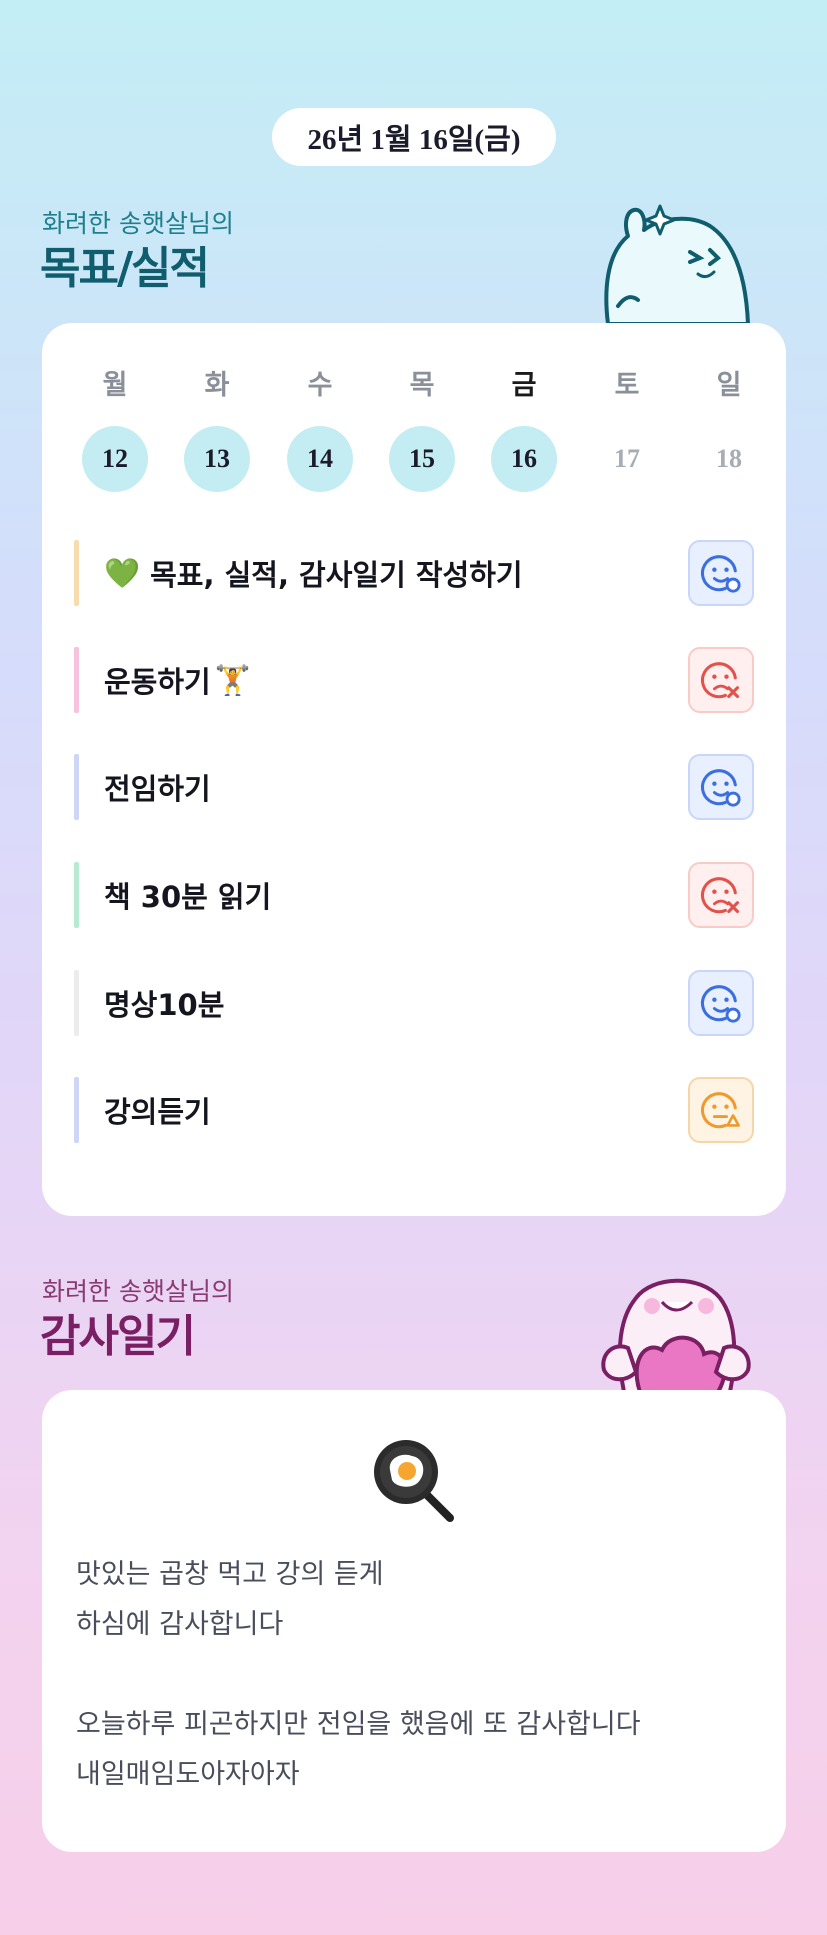 This screenshot has width=827, height=1935. I want to click on weightlifter-icon: 🏋️, so click(232, 679).